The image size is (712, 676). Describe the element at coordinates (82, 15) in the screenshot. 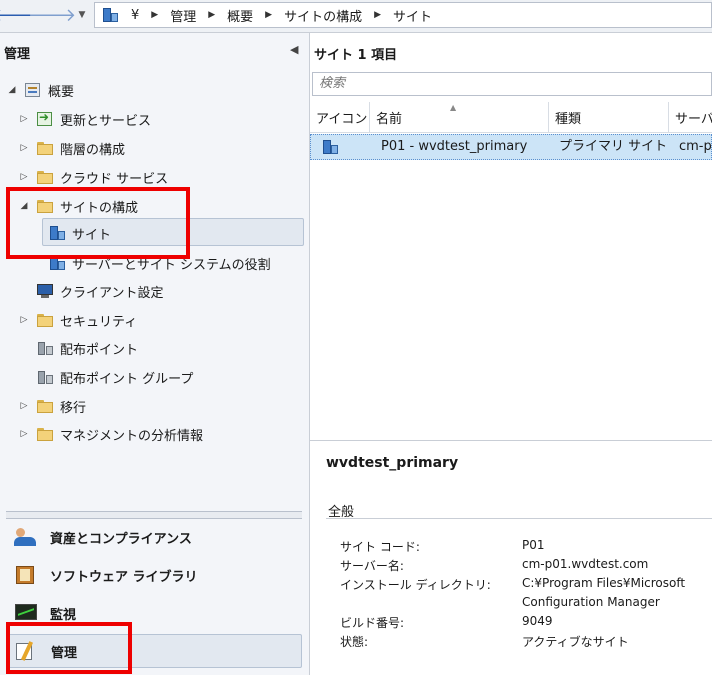

I see `history-dropdown-icon: ▼` at that location.